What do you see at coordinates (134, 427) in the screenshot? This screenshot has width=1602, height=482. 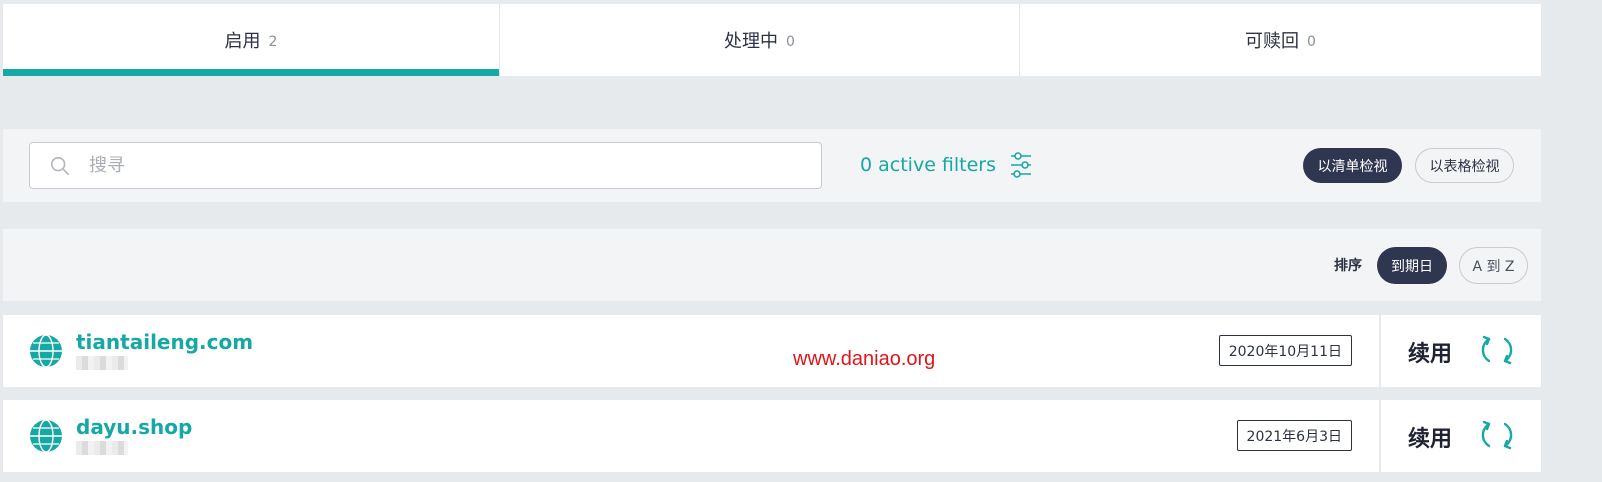 I see `domain-name-link: dayu.shop` at bounding box center [134, 427].